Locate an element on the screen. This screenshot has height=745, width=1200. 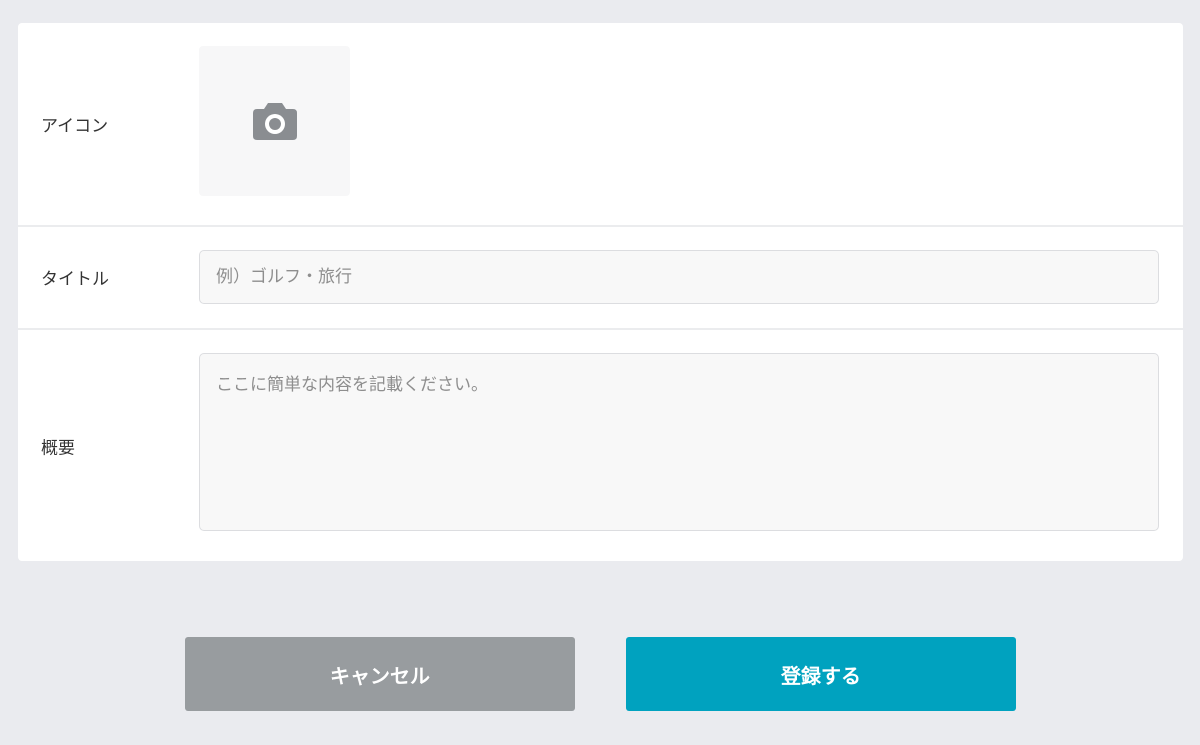
icon-upload-button is located at coordinates (274, 121).